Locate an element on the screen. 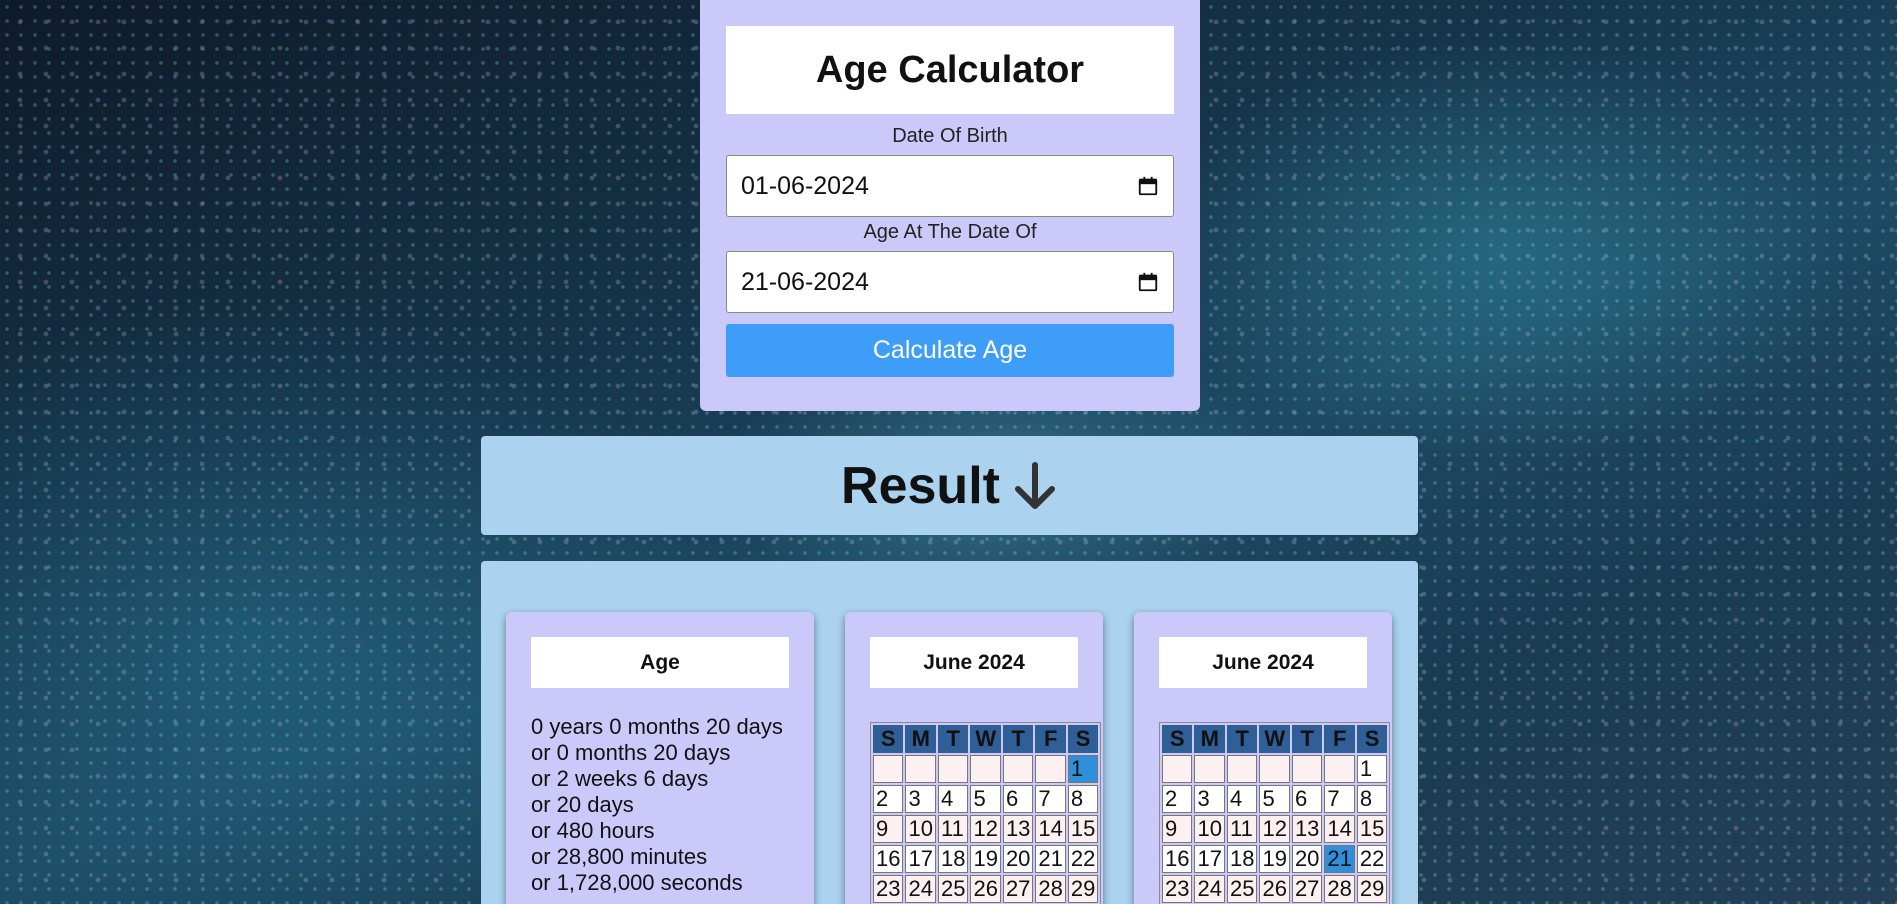  calendar-day: 11 is located at coordinates (1242, 829).